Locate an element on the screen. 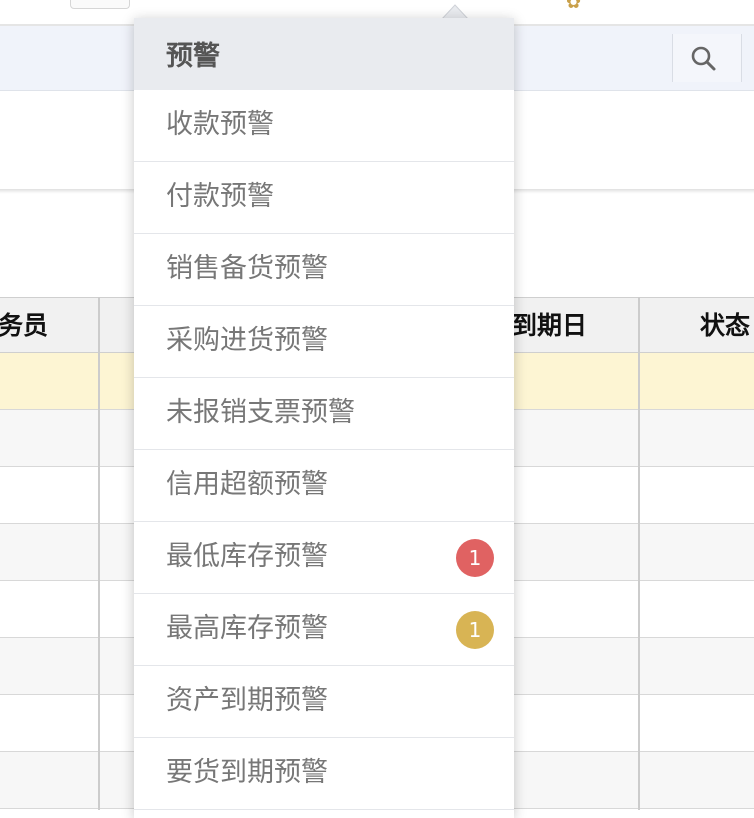  menu-item-label: 最高库存预警 is located at coordinates (247, 628).